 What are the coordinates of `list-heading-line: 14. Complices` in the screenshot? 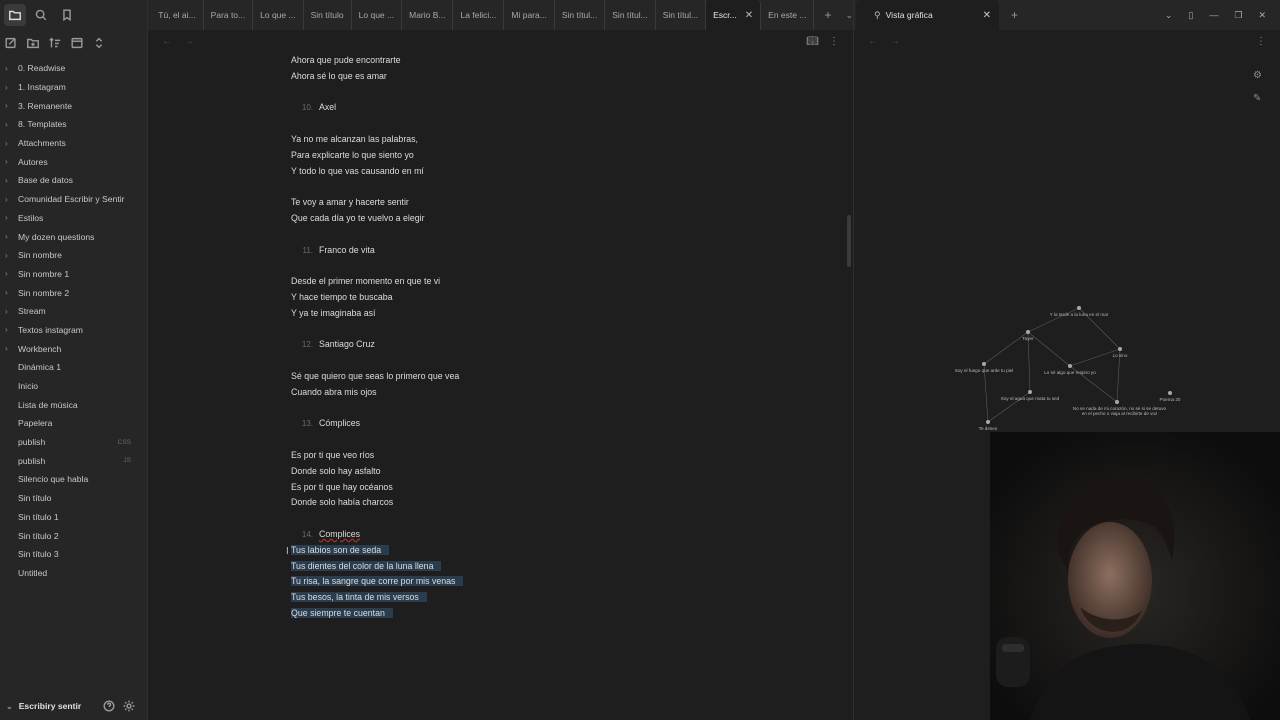 It's located at (501, 535).